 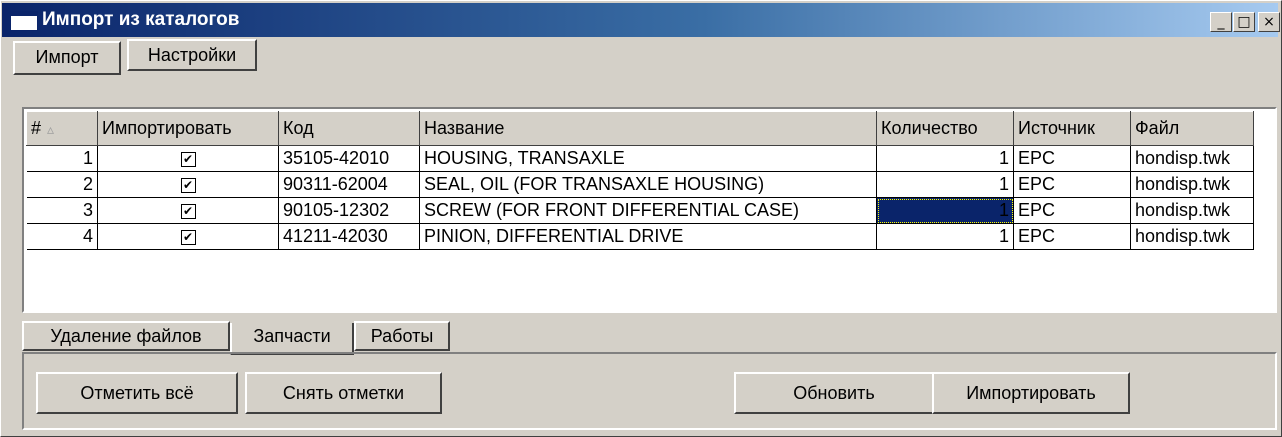 What do you see at coordinates (945, 128) in the screenshot?
I see `column-header-quantity: Количество` at bounding box center [945, 128].